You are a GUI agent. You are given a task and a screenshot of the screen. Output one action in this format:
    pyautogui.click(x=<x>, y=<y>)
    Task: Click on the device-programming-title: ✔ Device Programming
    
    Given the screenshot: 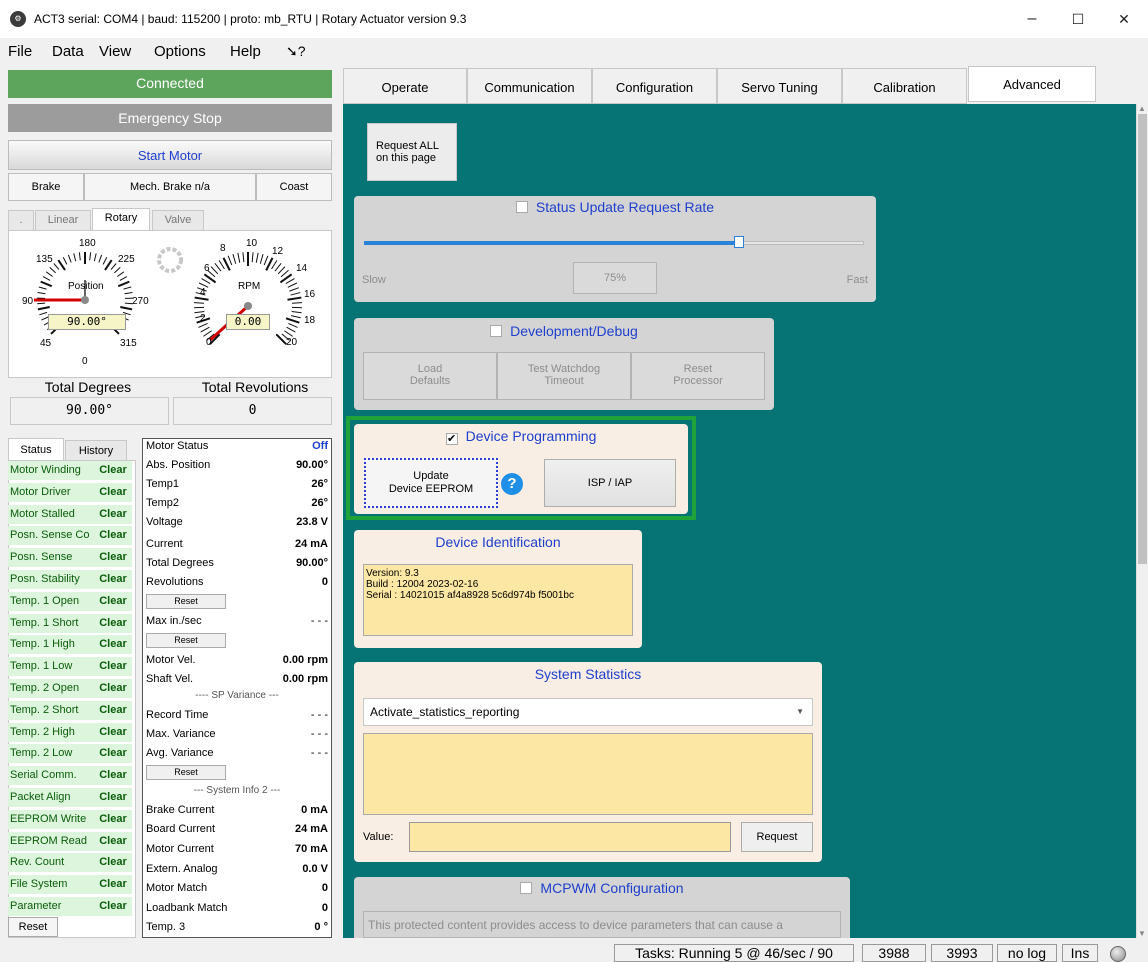 What is the action you would take?
    pyautogui.click(x=521, y=436)
    